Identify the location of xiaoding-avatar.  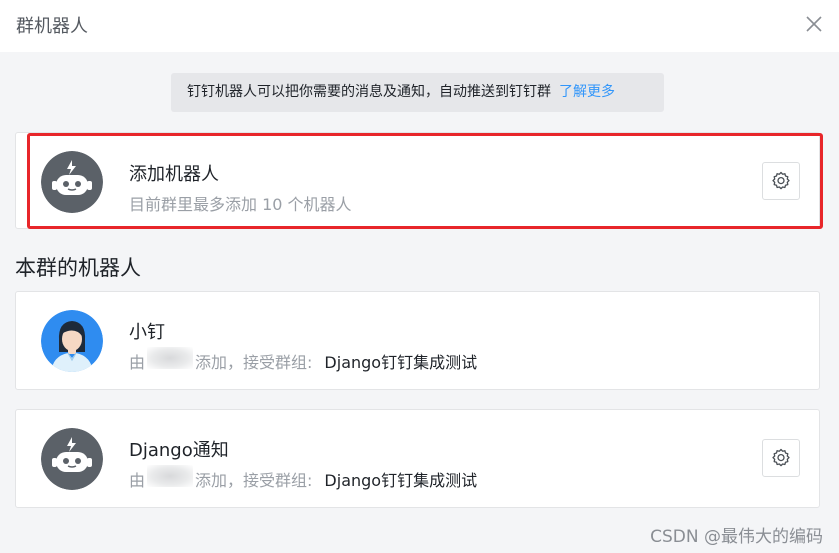
(72, 341).